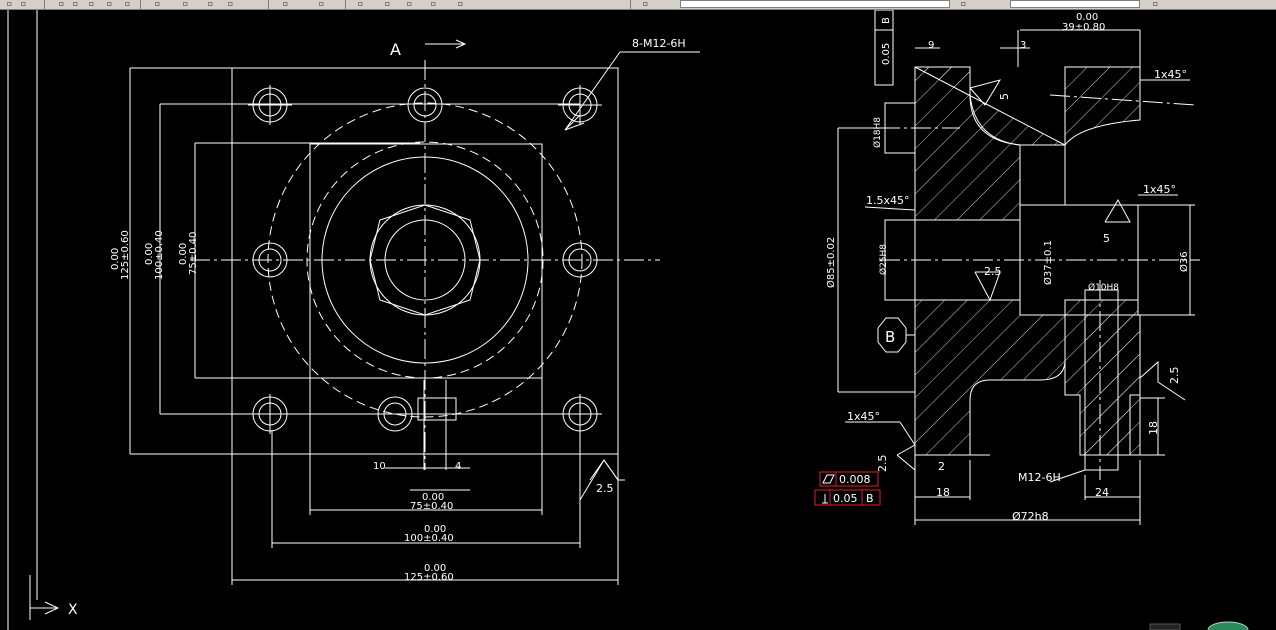 Image resolution: width=1276 pixels, height=630 pixels. I want to click on v-dim-inner: 0.00 75±0.40, so click(188, 253).